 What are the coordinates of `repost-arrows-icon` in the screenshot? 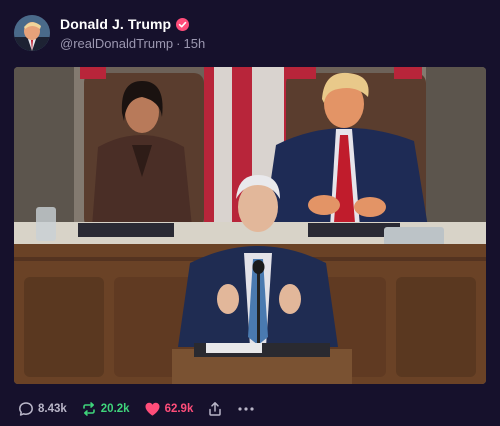 It's located at (88, 409).